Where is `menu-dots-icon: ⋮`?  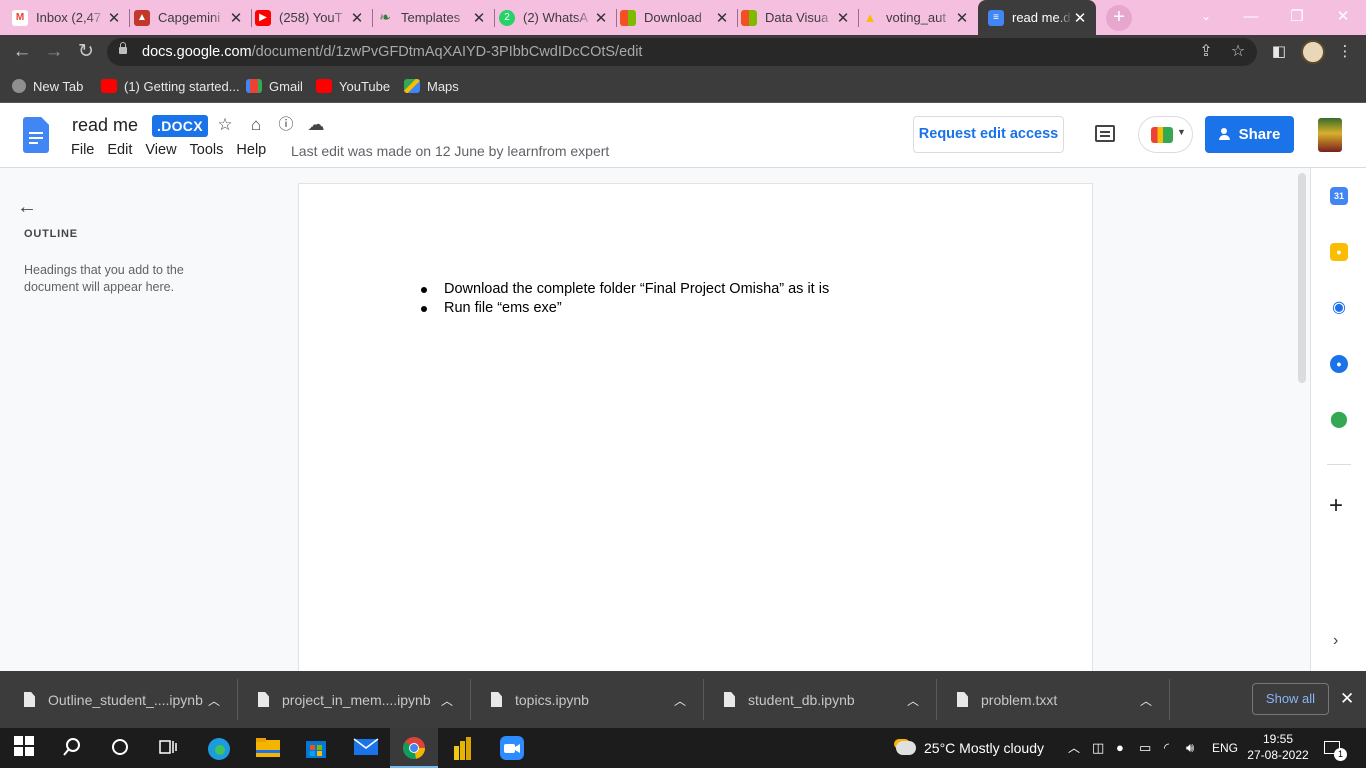
menu-dots-icon: ⋮ is located at coordinates (1345, 52).